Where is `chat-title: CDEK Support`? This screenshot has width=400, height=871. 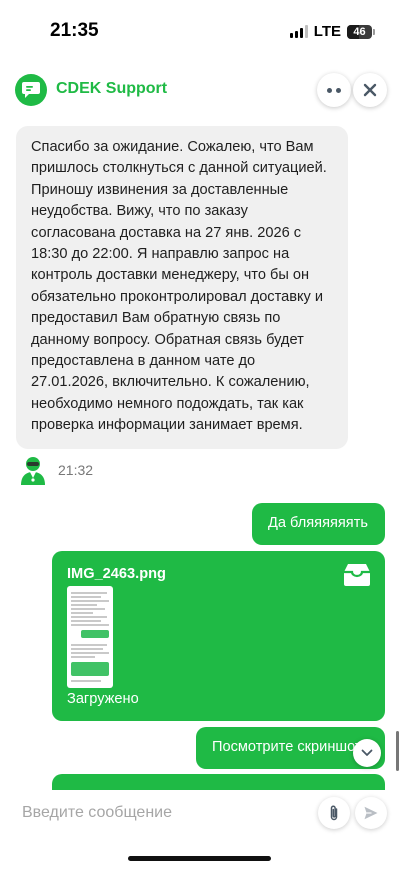 chat-title: CDEK Support is located at coordinates (112, 88).